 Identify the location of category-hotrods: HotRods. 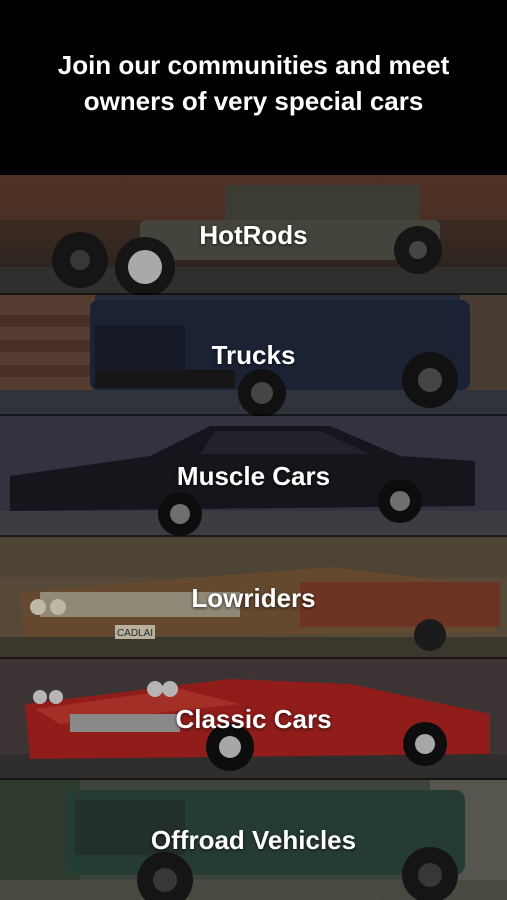
(253, 235).